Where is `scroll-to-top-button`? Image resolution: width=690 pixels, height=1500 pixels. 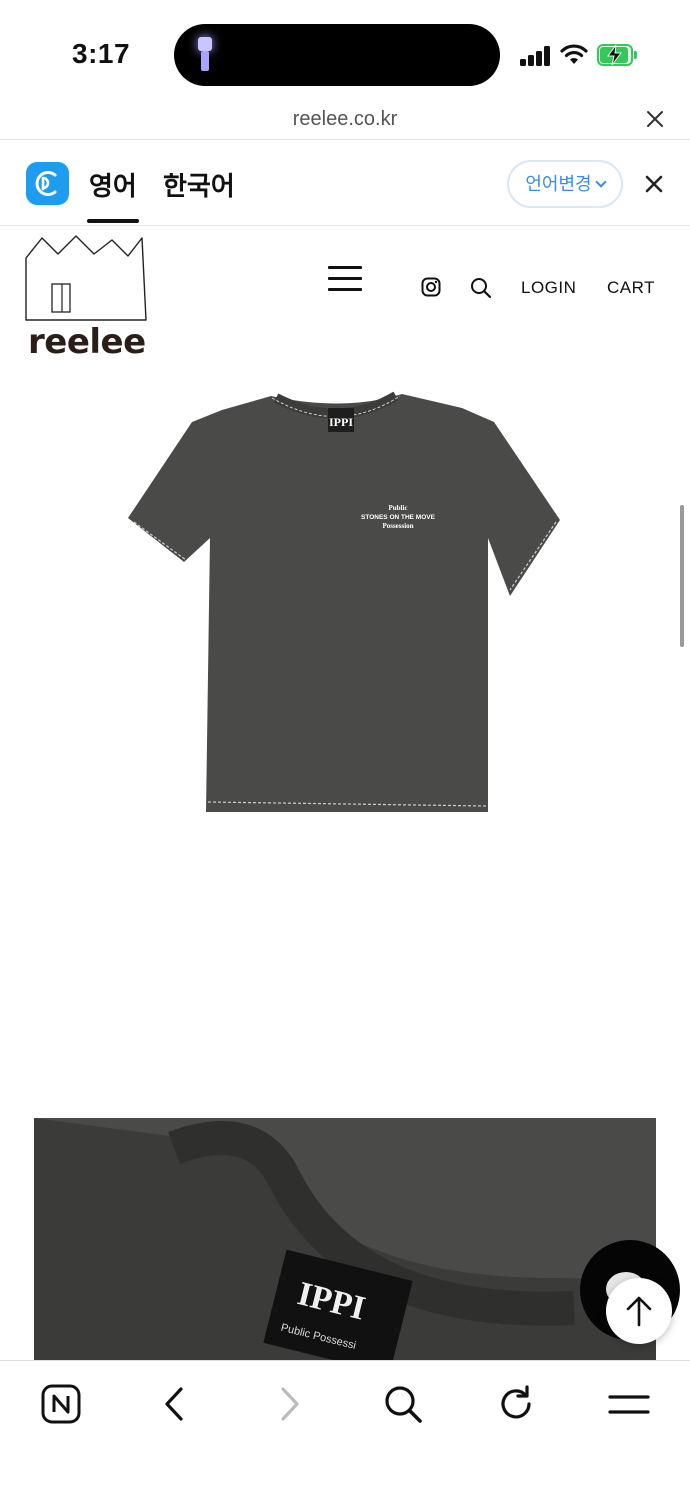 scroll-to-top-button is located at coordinates (639, 1311).